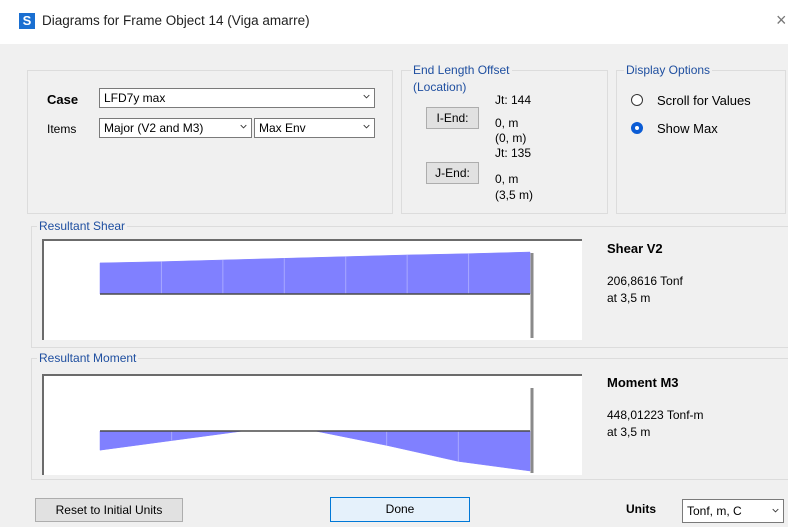 The height and width of the screenshot is (527, 788). I want to click on moment-diagram, so click(316, 430).